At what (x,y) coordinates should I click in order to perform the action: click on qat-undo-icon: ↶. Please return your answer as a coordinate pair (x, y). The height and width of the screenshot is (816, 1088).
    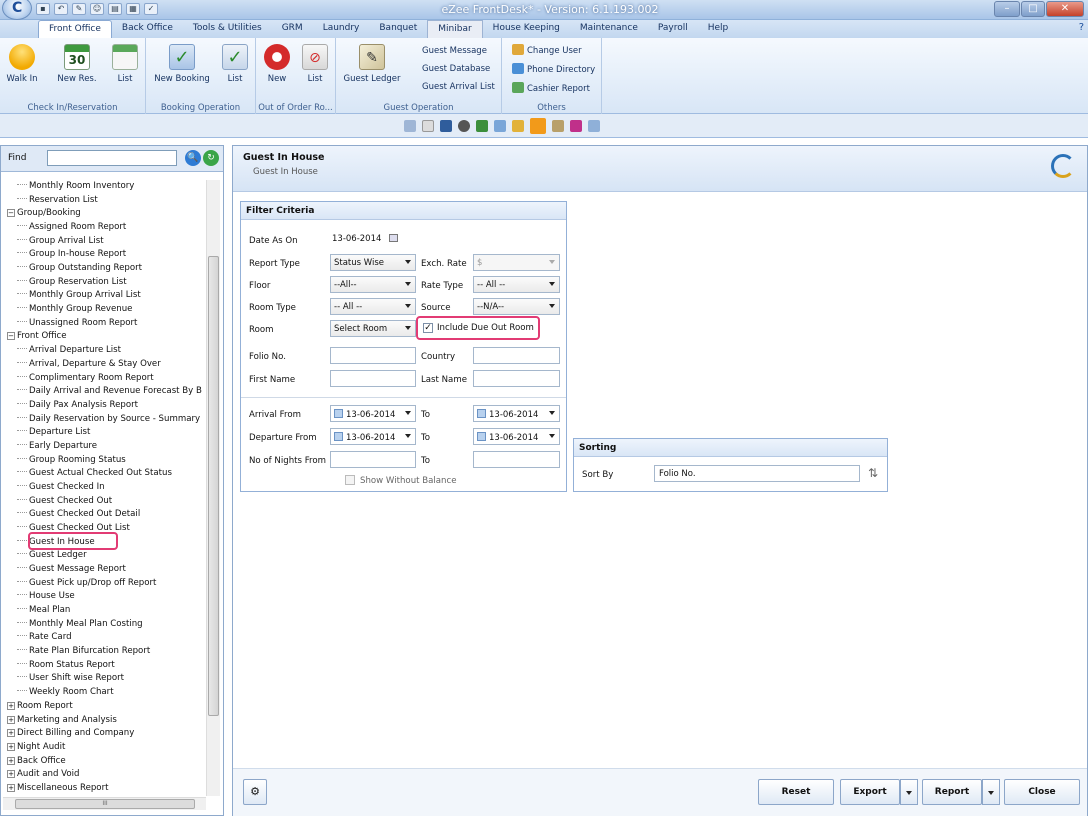
    Looking at the image, I should click on (61, 9).